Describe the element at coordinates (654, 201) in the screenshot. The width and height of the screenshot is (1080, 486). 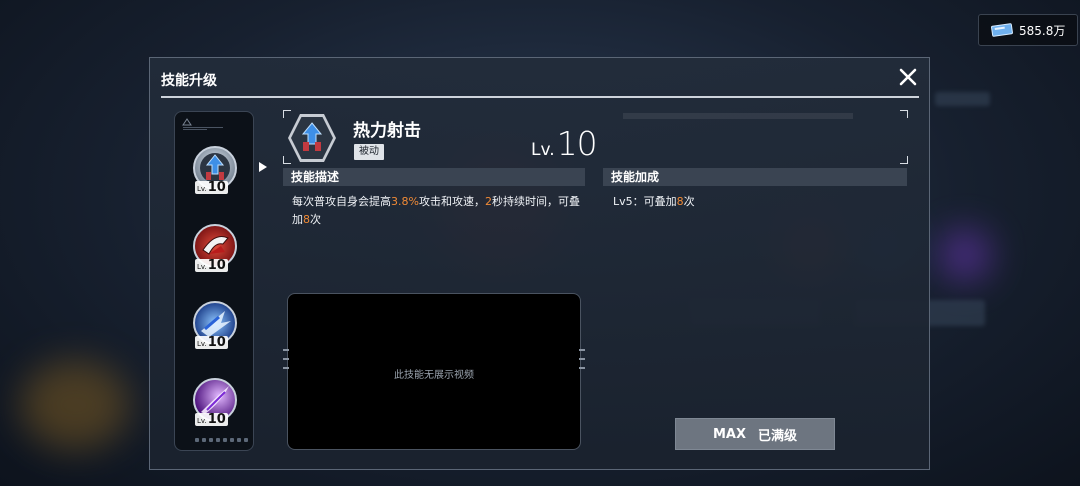
I see `skill-bonus: Lv5：可叠加8次` at that location.